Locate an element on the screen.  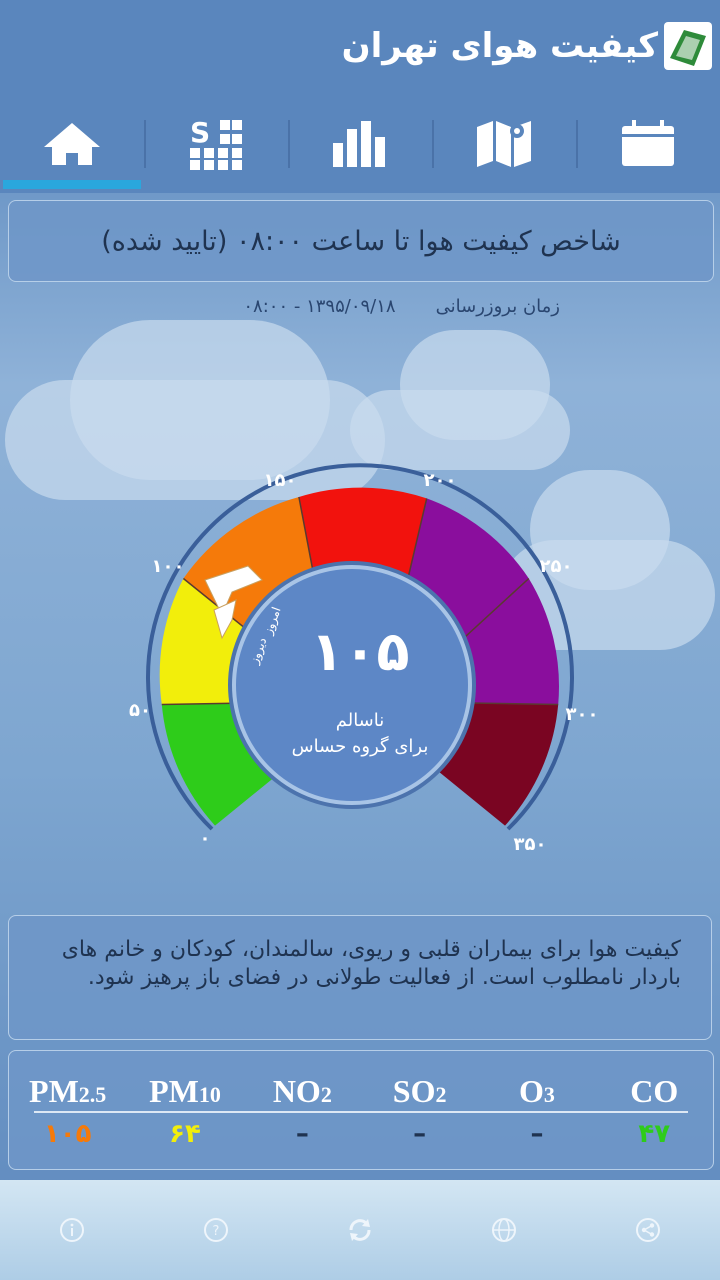
aqi-status-group: برای گروه حساس is located at coordinates (360, 746).